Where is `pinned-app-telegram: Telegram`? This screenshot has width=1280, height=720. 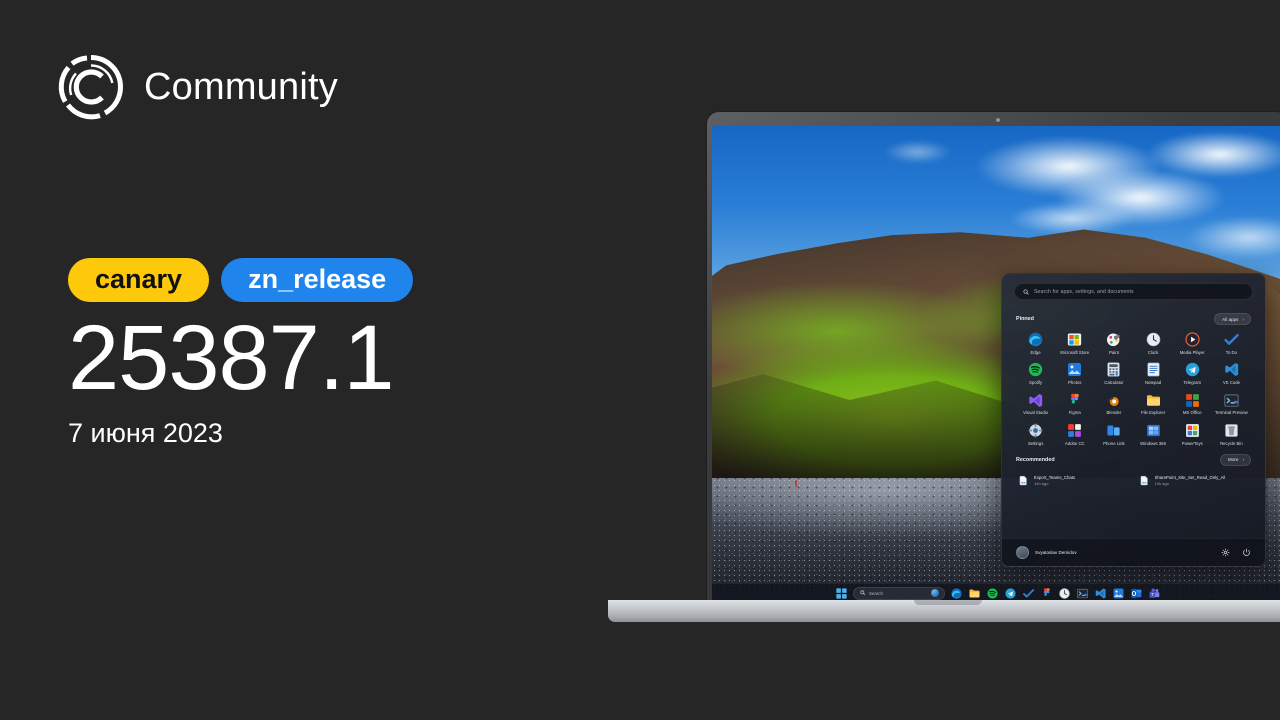 pinned-app-telegram: Telegram is located at coordinates (1192, 373).